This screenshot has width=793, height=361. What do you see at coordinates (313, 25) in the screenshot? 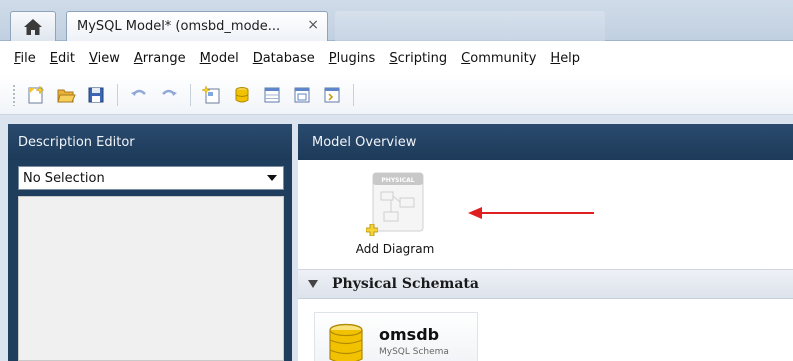
I see `close-icon: ×` at bounding box center [313, 25].